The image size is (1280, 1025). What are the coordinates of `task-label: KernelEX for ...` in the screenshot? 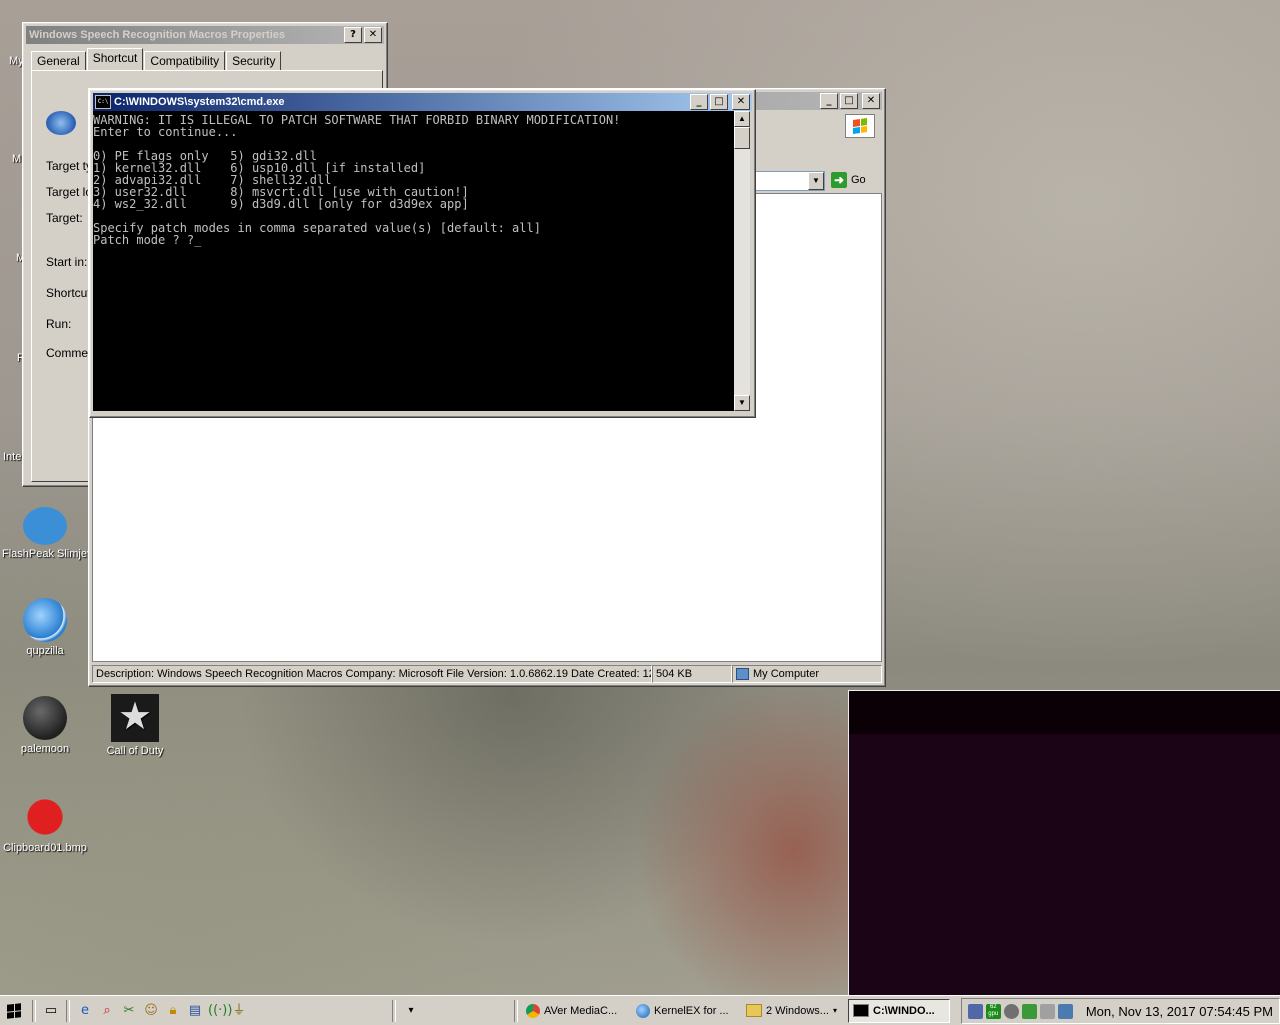 It's located at (691, 1010).